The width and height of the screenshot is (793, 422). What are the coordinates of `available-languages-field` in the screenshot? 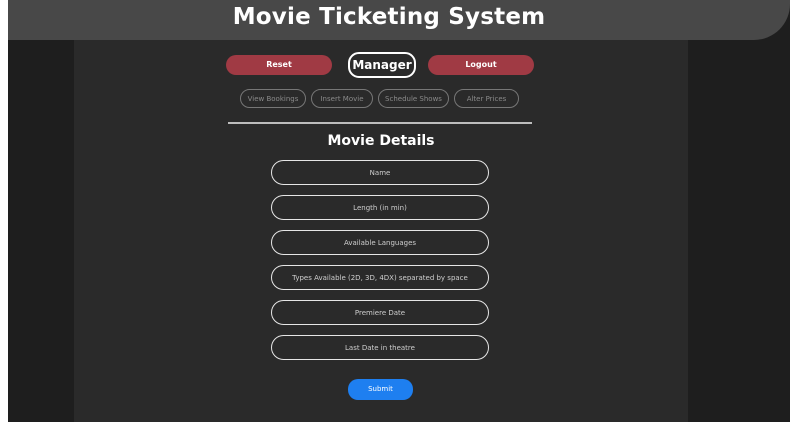 It's located at (380, 242).